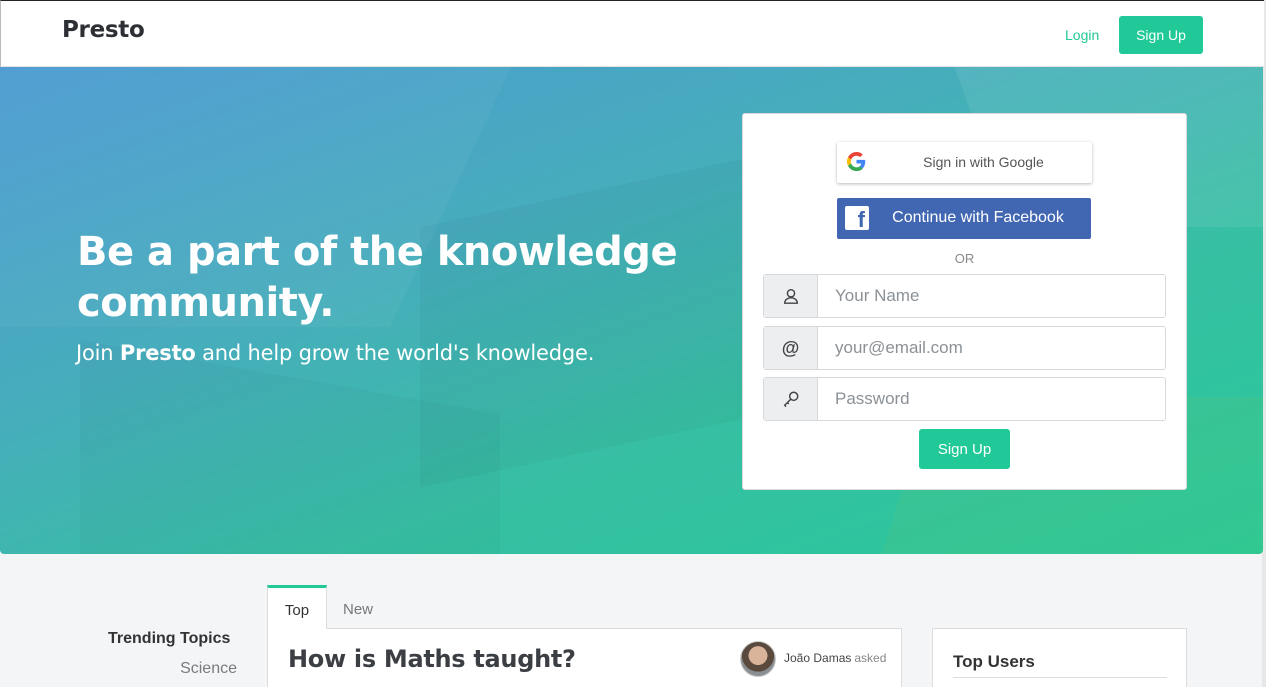 Image resolution: width=1266 pixels, height=687 pixels. Describe the element at coordinates (1161, 35) in the screenshot. I see `header-signup-button: Sign Up` at that location.